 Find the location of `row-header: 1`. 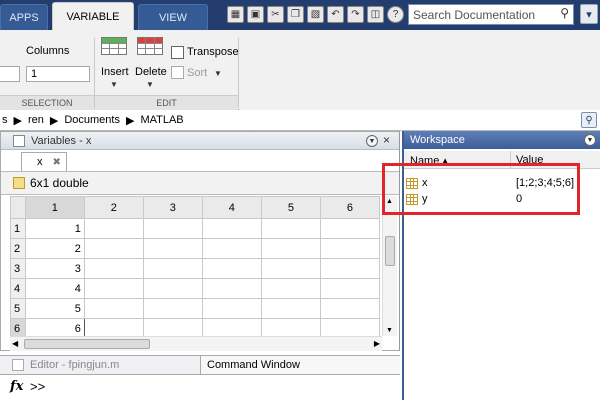

row-header: 1 is located at coordinates (18, 228).